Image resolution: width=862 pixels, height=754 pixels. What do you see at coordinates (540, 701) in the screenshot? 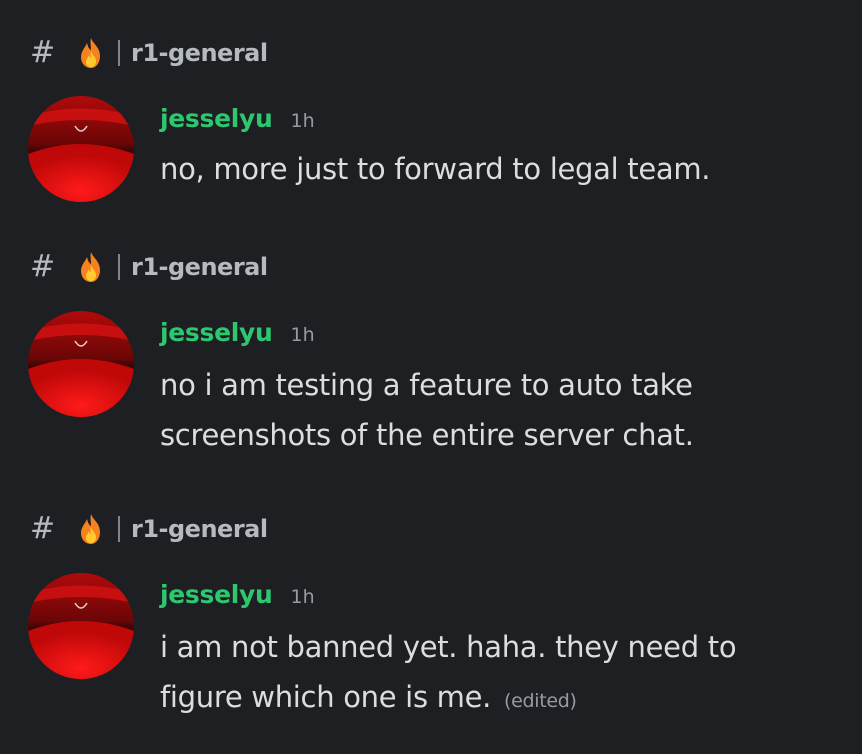
I see `edited-label: (edited)` at bounding box center [540, 701].